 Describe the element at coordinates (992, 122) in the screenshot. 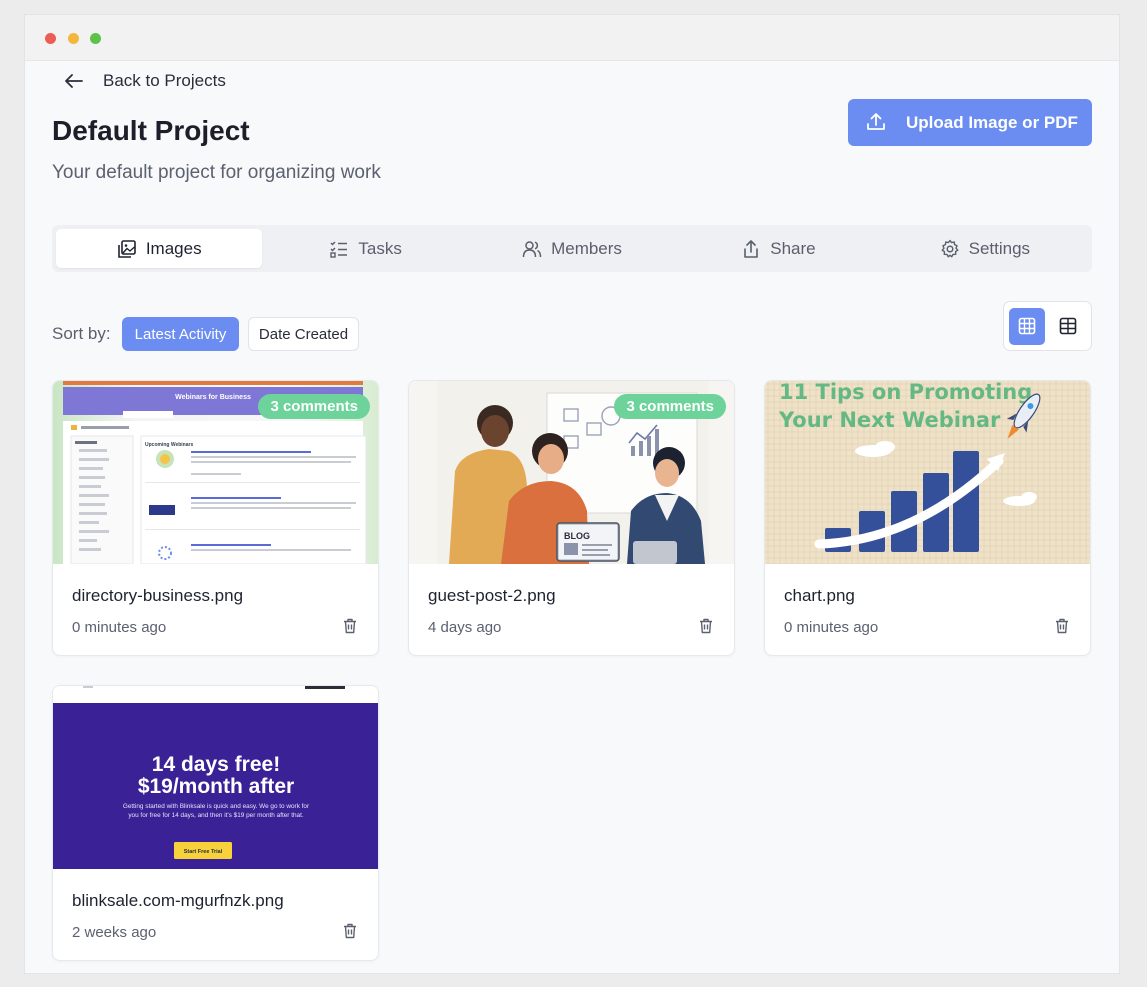

I see `upload-label: Upload Image or PDF` at that location.